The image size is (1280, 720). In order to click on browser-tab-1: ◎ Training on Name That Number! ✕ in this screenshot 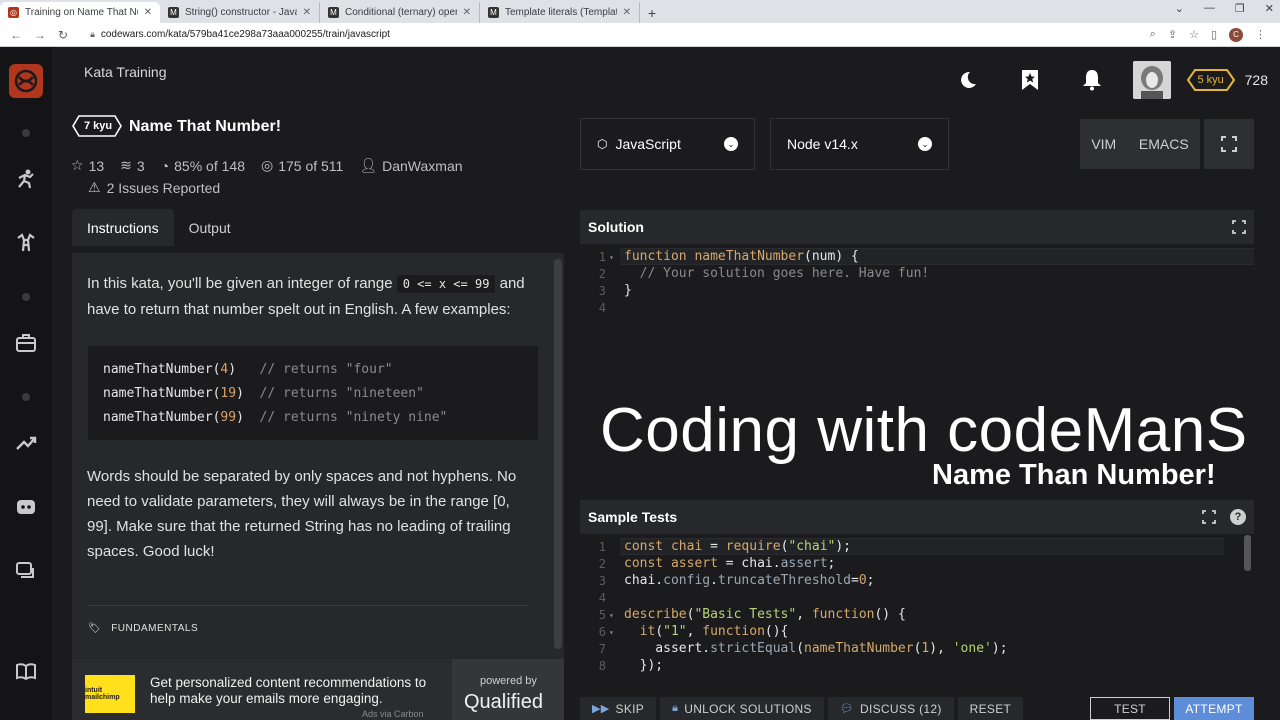, I will do `click(80, 12)`.